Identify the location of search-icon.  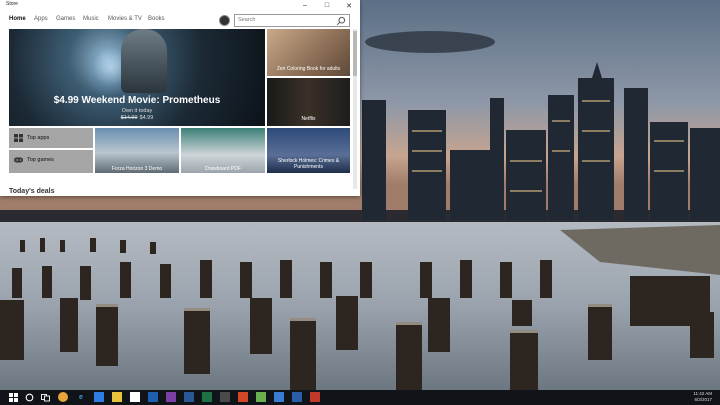
(341, 21).